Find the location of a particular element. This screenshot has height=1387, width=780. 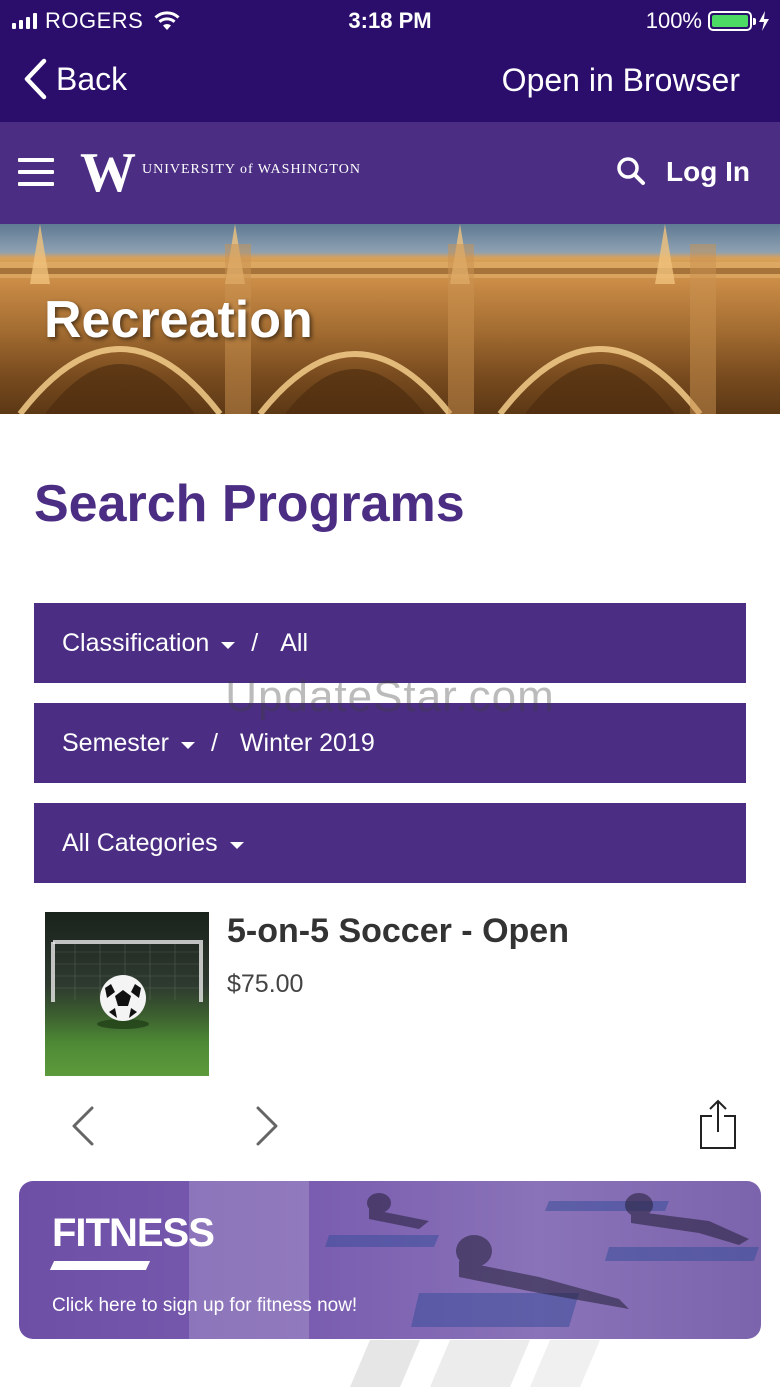

categories-label: All Categories is located at coordinates (140, 842).